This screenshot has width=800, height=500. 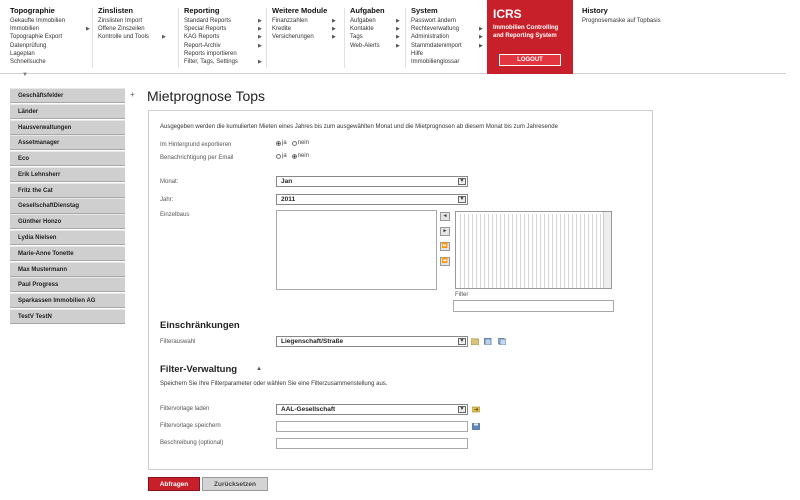 What do you see at coordinates (621, 10) in the screenshot?
I see `nav-head-history: History` at bounding box center [621, 10].